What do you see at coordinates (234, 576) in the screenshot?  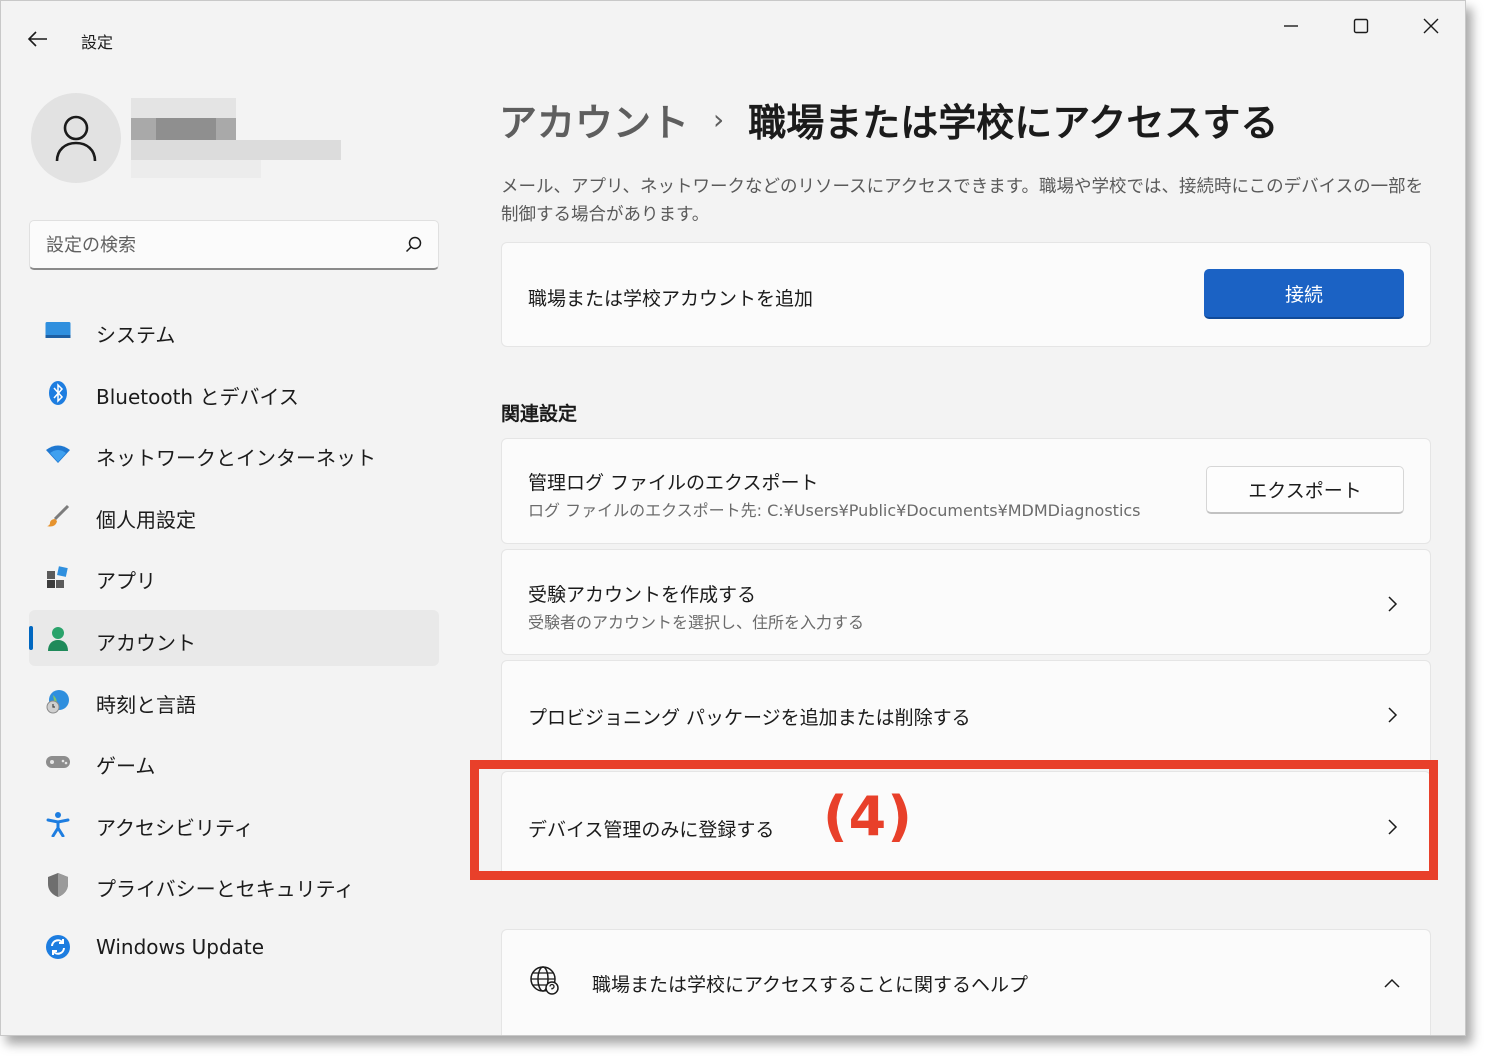 I see `sidebar-item-apps: アプリ` at bounding box center [234, 576].